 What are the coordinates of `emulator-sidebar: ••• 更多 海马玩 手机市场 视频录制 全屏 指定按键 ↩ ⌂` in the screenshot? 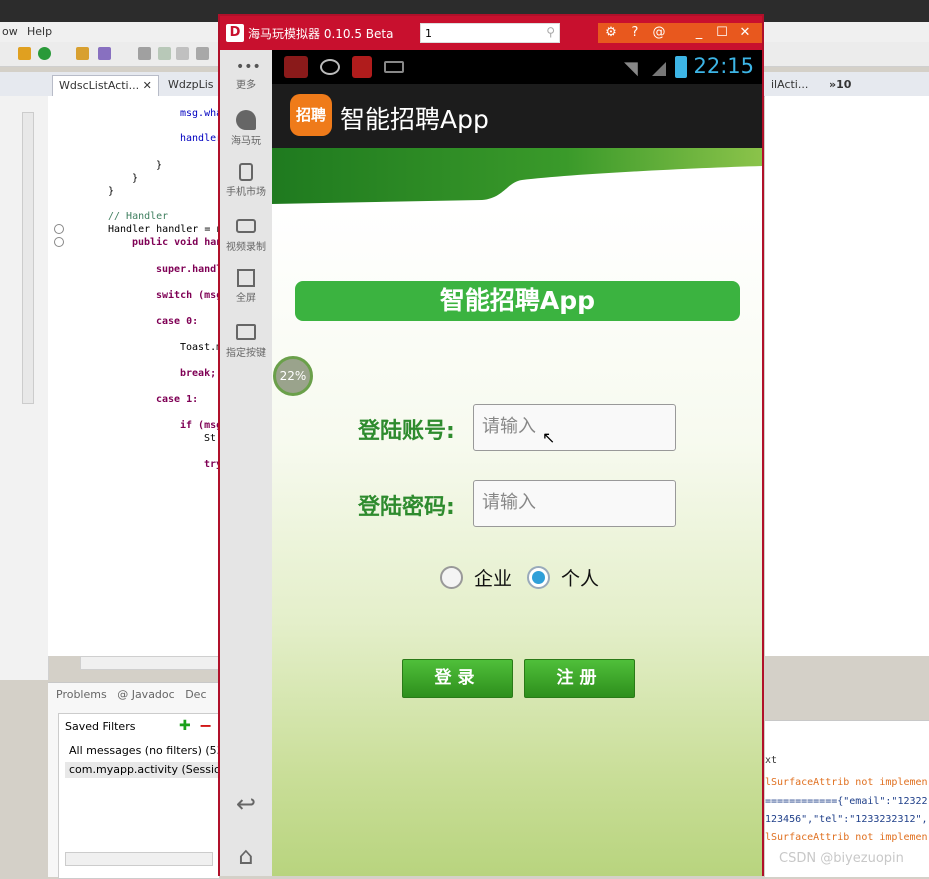 It's located at (246, 463).